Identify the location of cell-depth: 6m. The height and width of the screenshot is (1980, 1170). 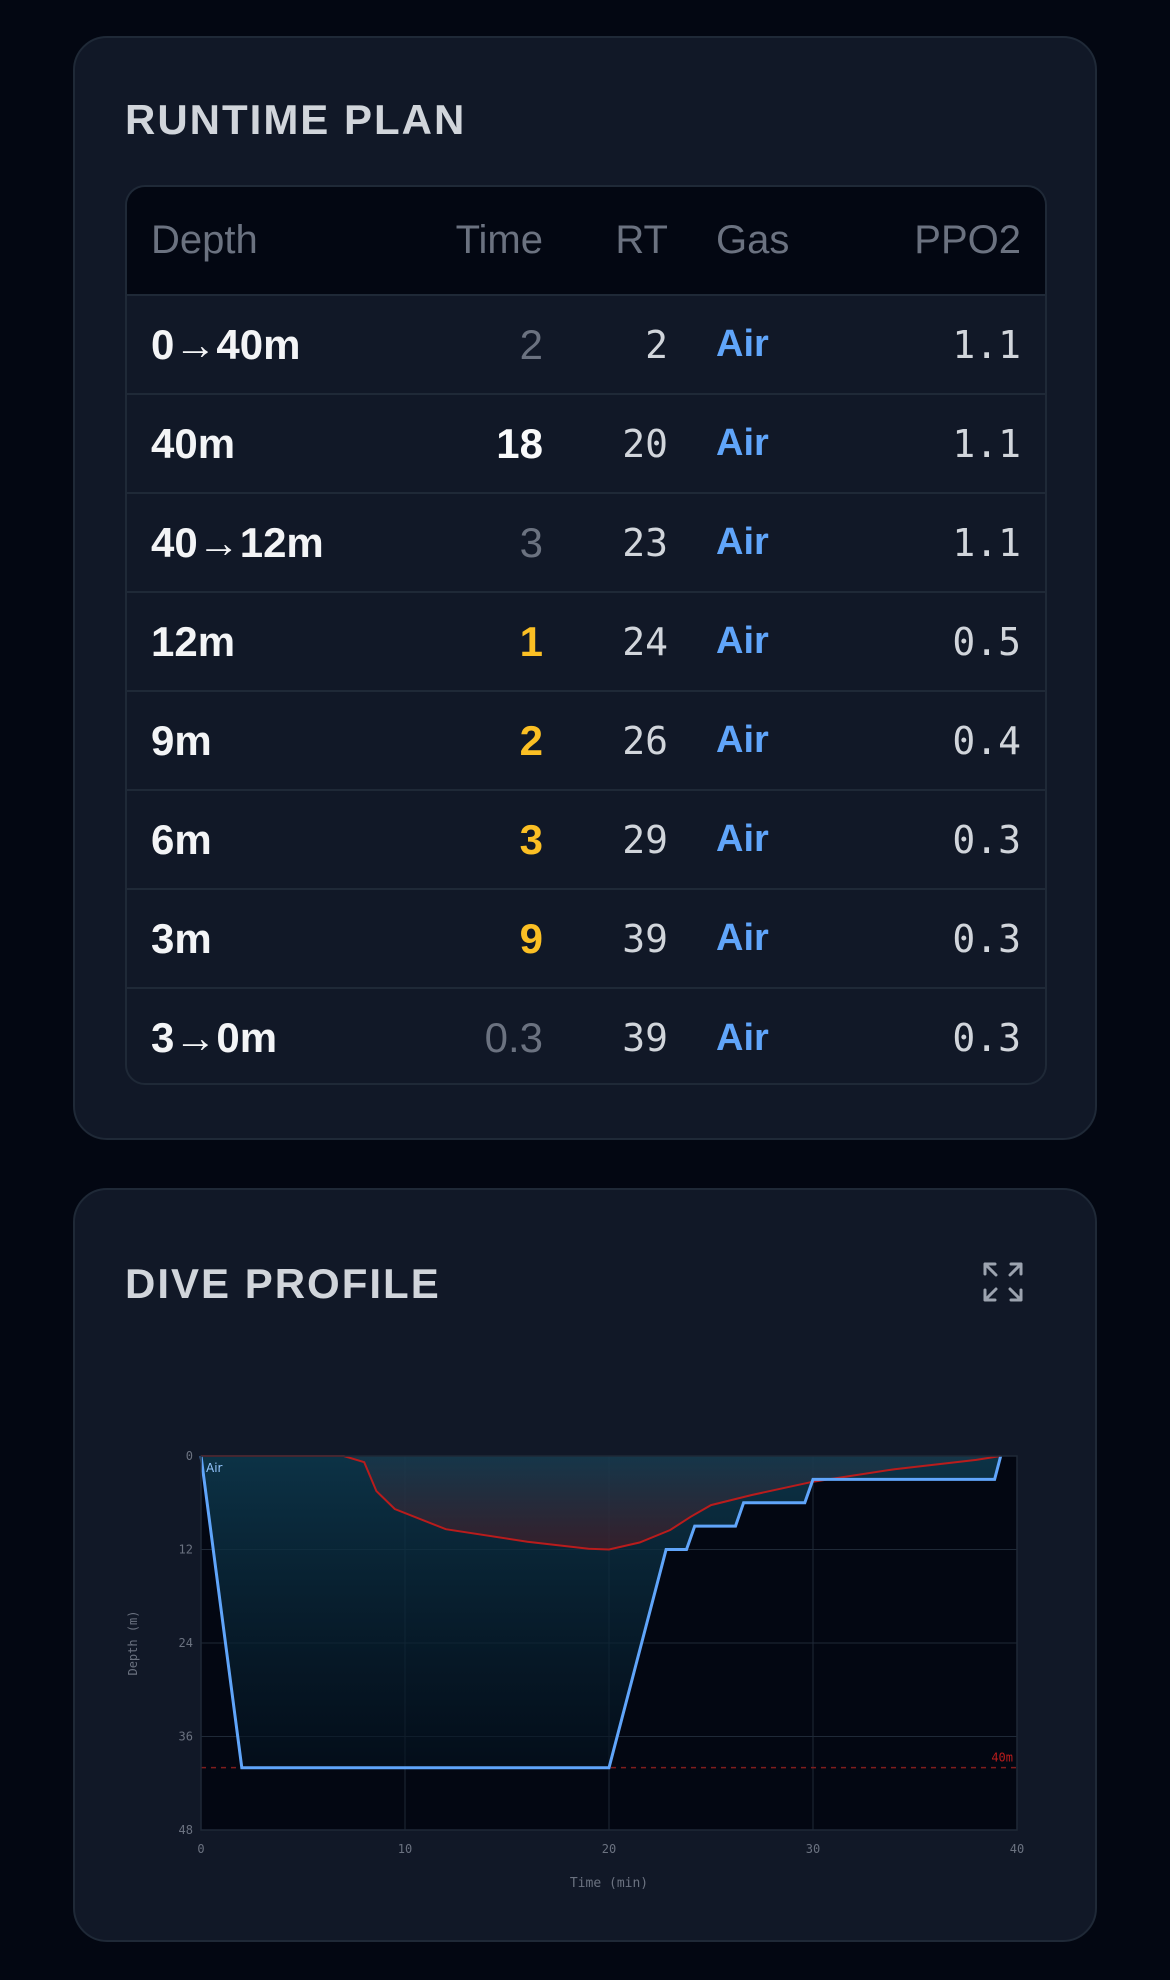
(181, 839).